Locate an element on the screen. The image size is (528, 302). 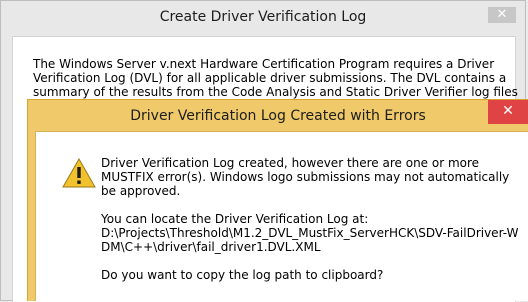
create-dvl-title: Create Driver Verification Log is located at coordinates (263, 17).